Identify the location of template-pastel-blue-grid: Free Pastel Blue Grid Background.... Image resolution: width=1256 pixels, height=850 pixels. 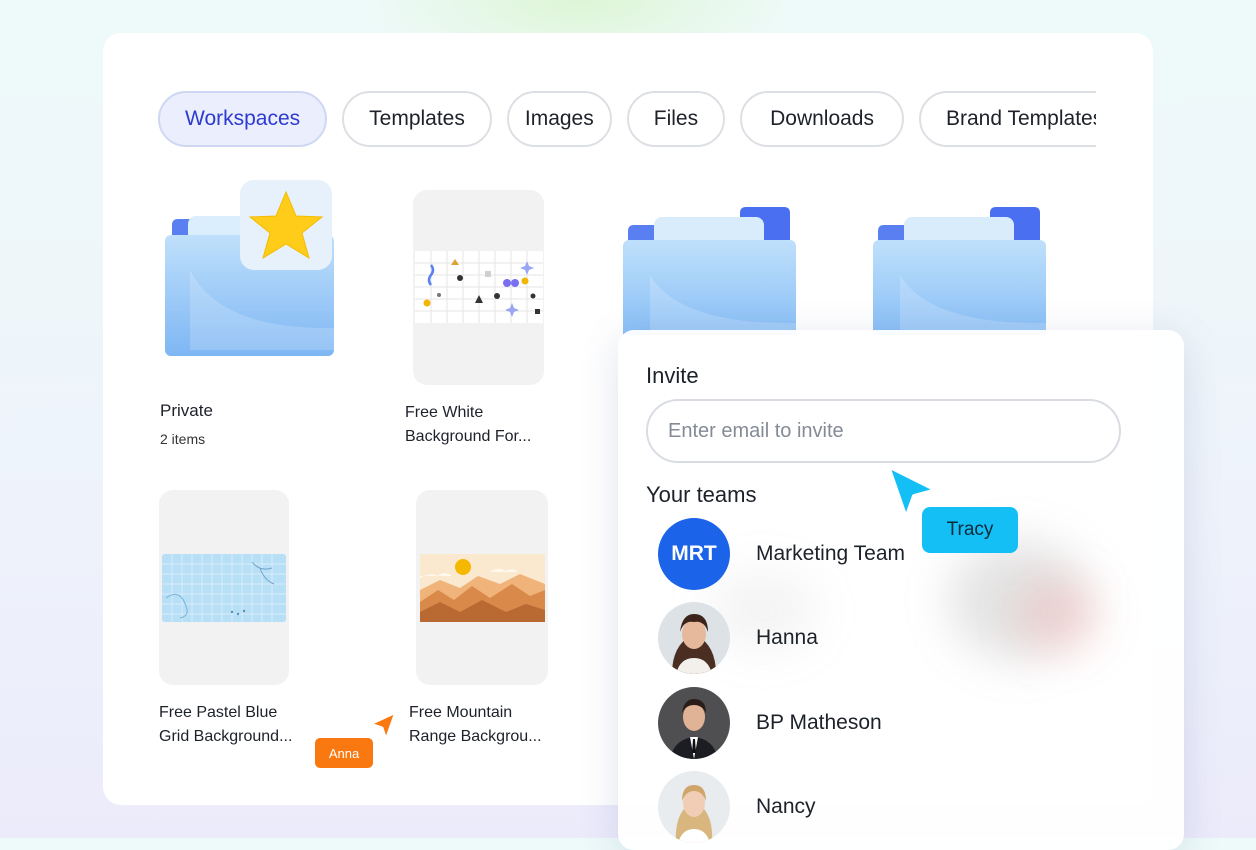
(238, 622).